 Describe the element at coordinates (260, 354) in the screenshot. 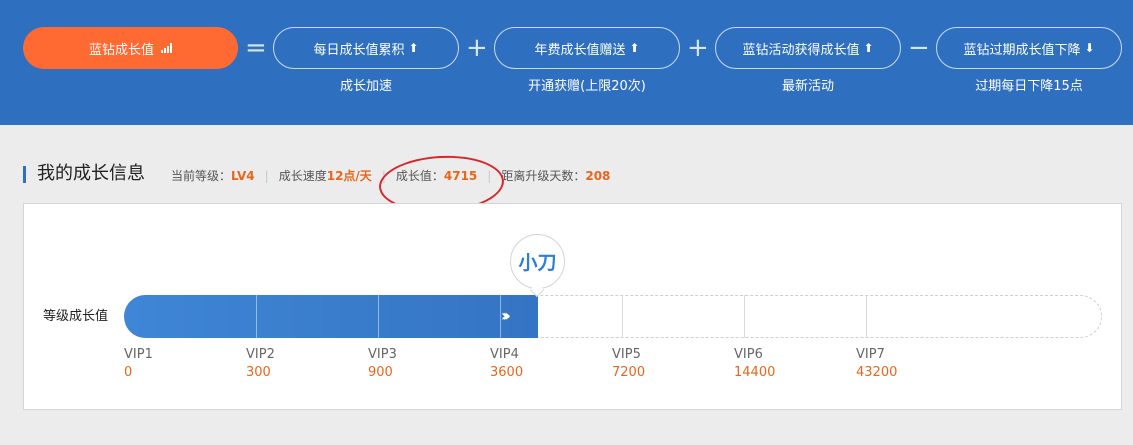

I see `level-name: VIP2` at that location.